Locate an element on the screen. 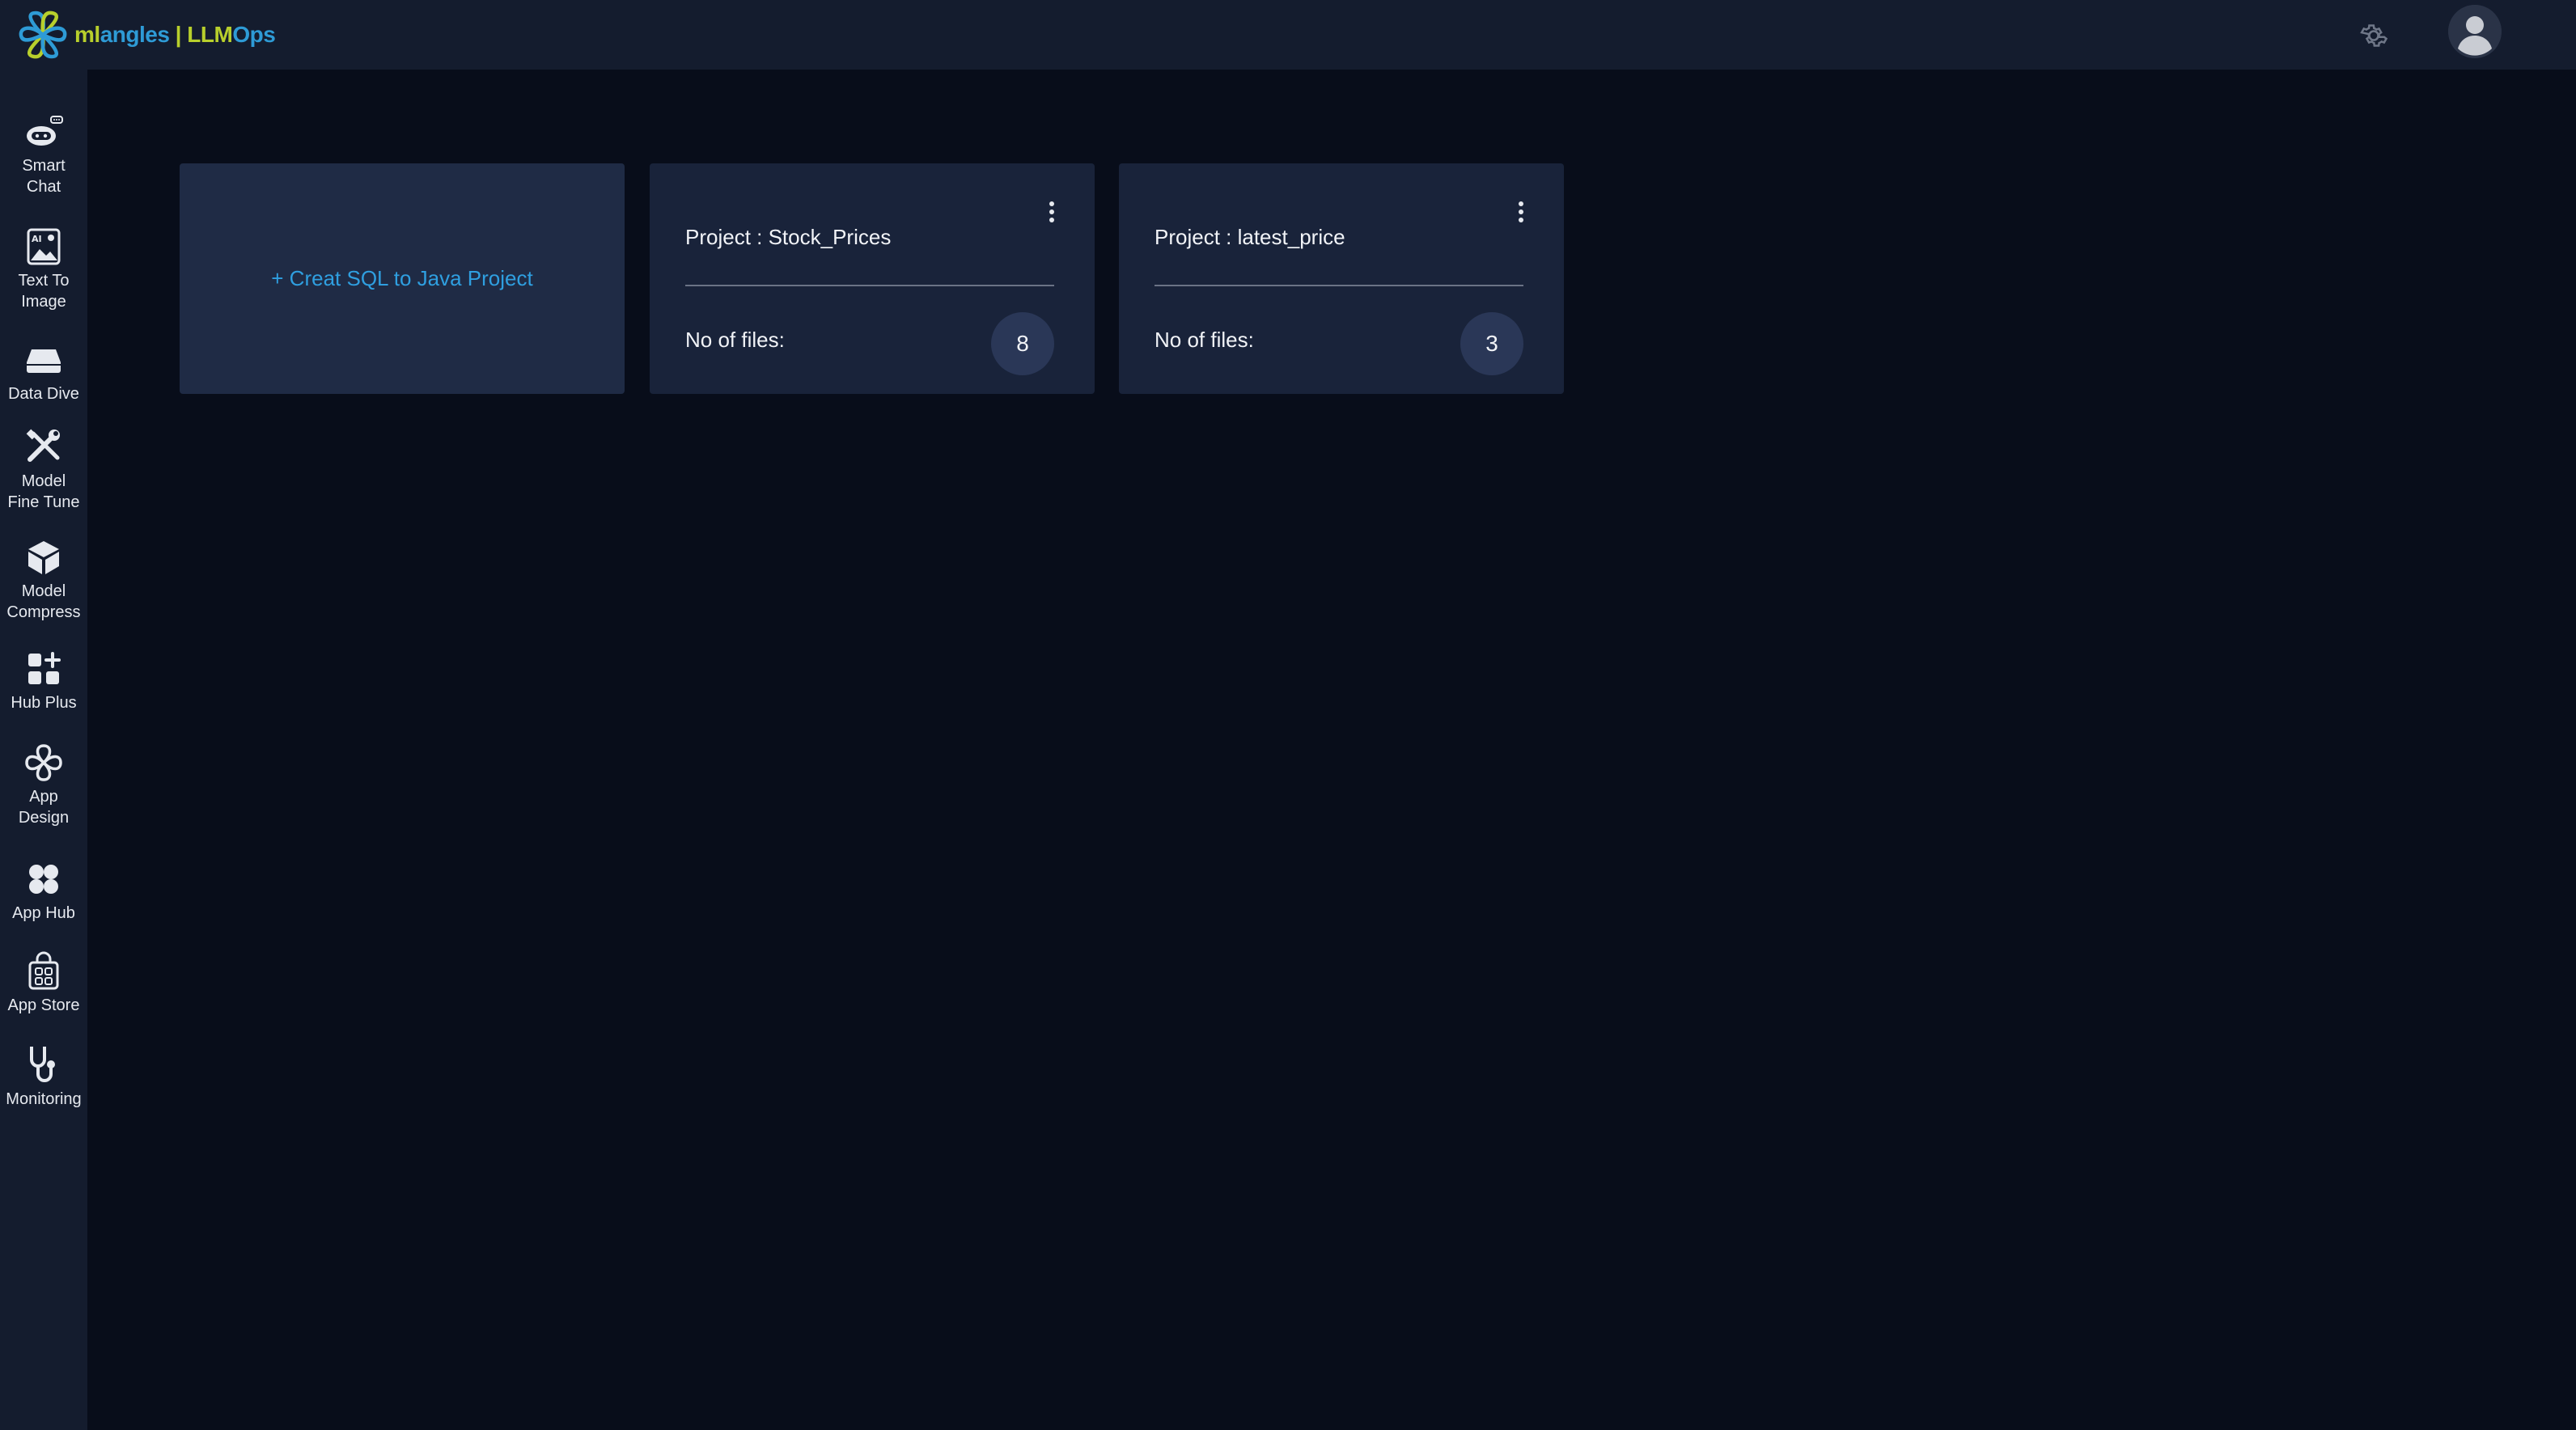 The image size is (2576, 1430). gear-icon is located at coordinates (2374, 35).